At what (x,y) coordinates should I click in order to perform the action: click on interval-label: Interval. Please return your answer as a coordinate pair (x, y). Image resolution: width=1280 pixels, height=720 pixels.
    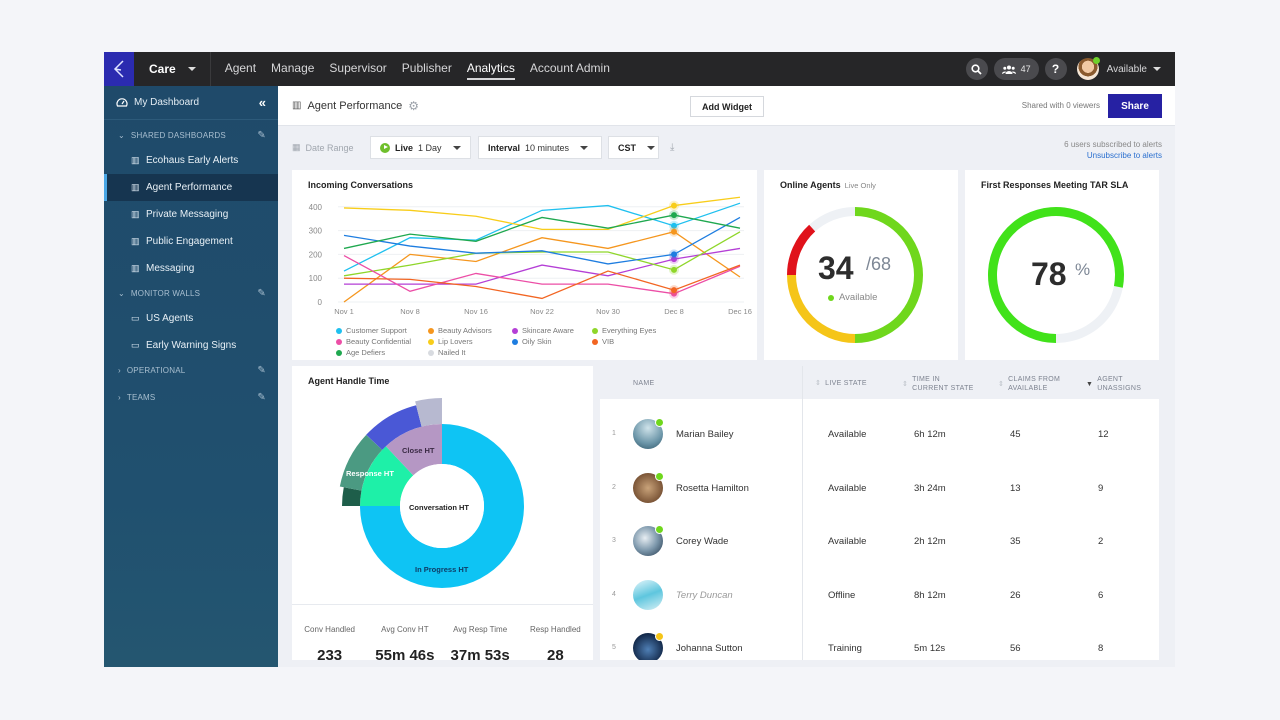
    Looking at the image, I should click on (504, 147).